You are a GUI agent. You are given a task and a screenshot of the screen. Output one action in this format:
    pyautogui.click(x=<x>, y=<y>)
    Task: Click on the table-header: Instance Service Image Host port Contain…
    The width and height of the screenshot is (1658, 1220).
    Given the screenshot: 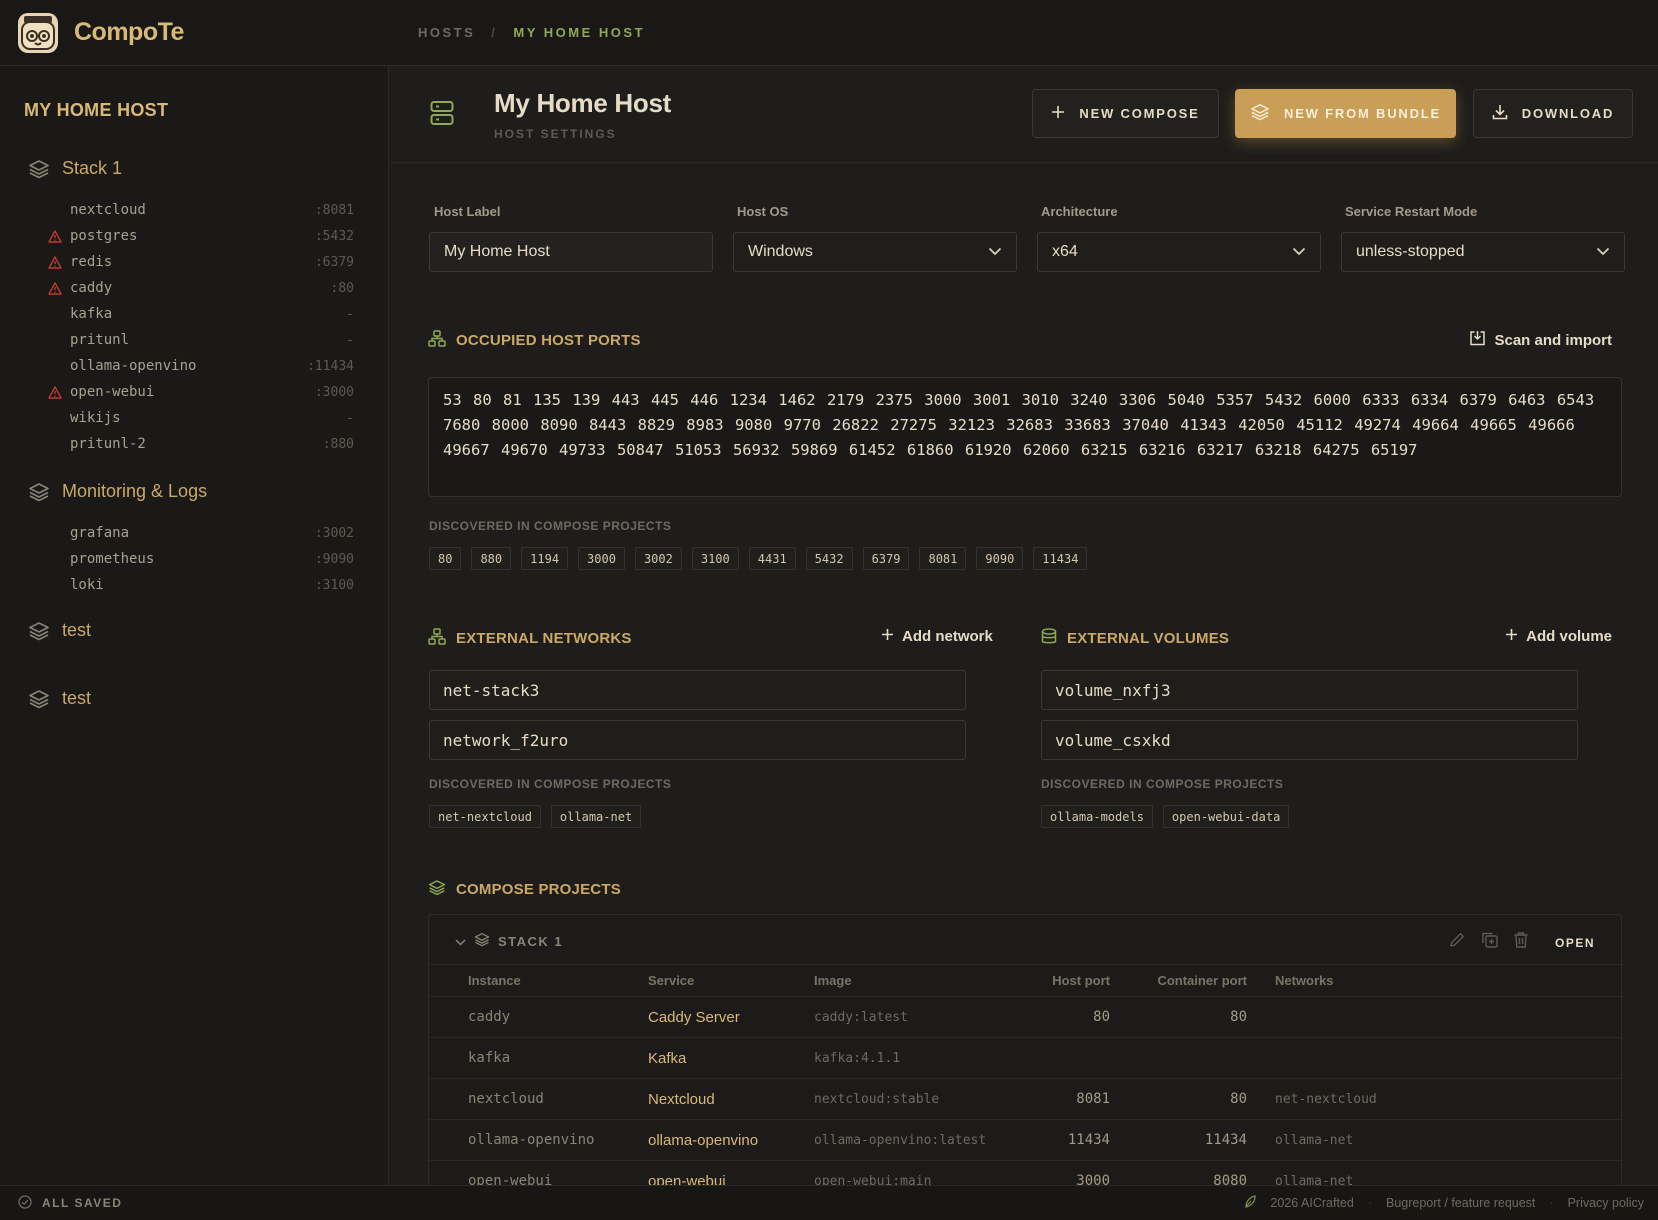 What is the action you would take?
    pyautogui.click(x=1025, y=981)
    